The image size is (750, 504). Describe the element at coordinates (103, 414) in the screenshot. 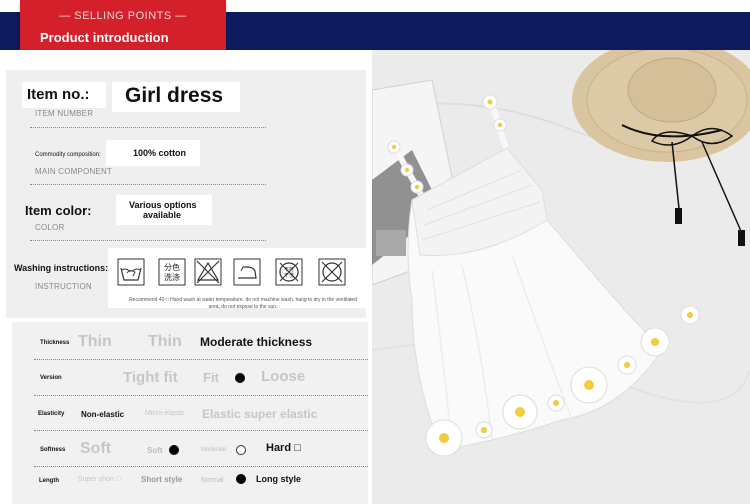

I see `elasticity-option-1: Non-elastic` at that location.